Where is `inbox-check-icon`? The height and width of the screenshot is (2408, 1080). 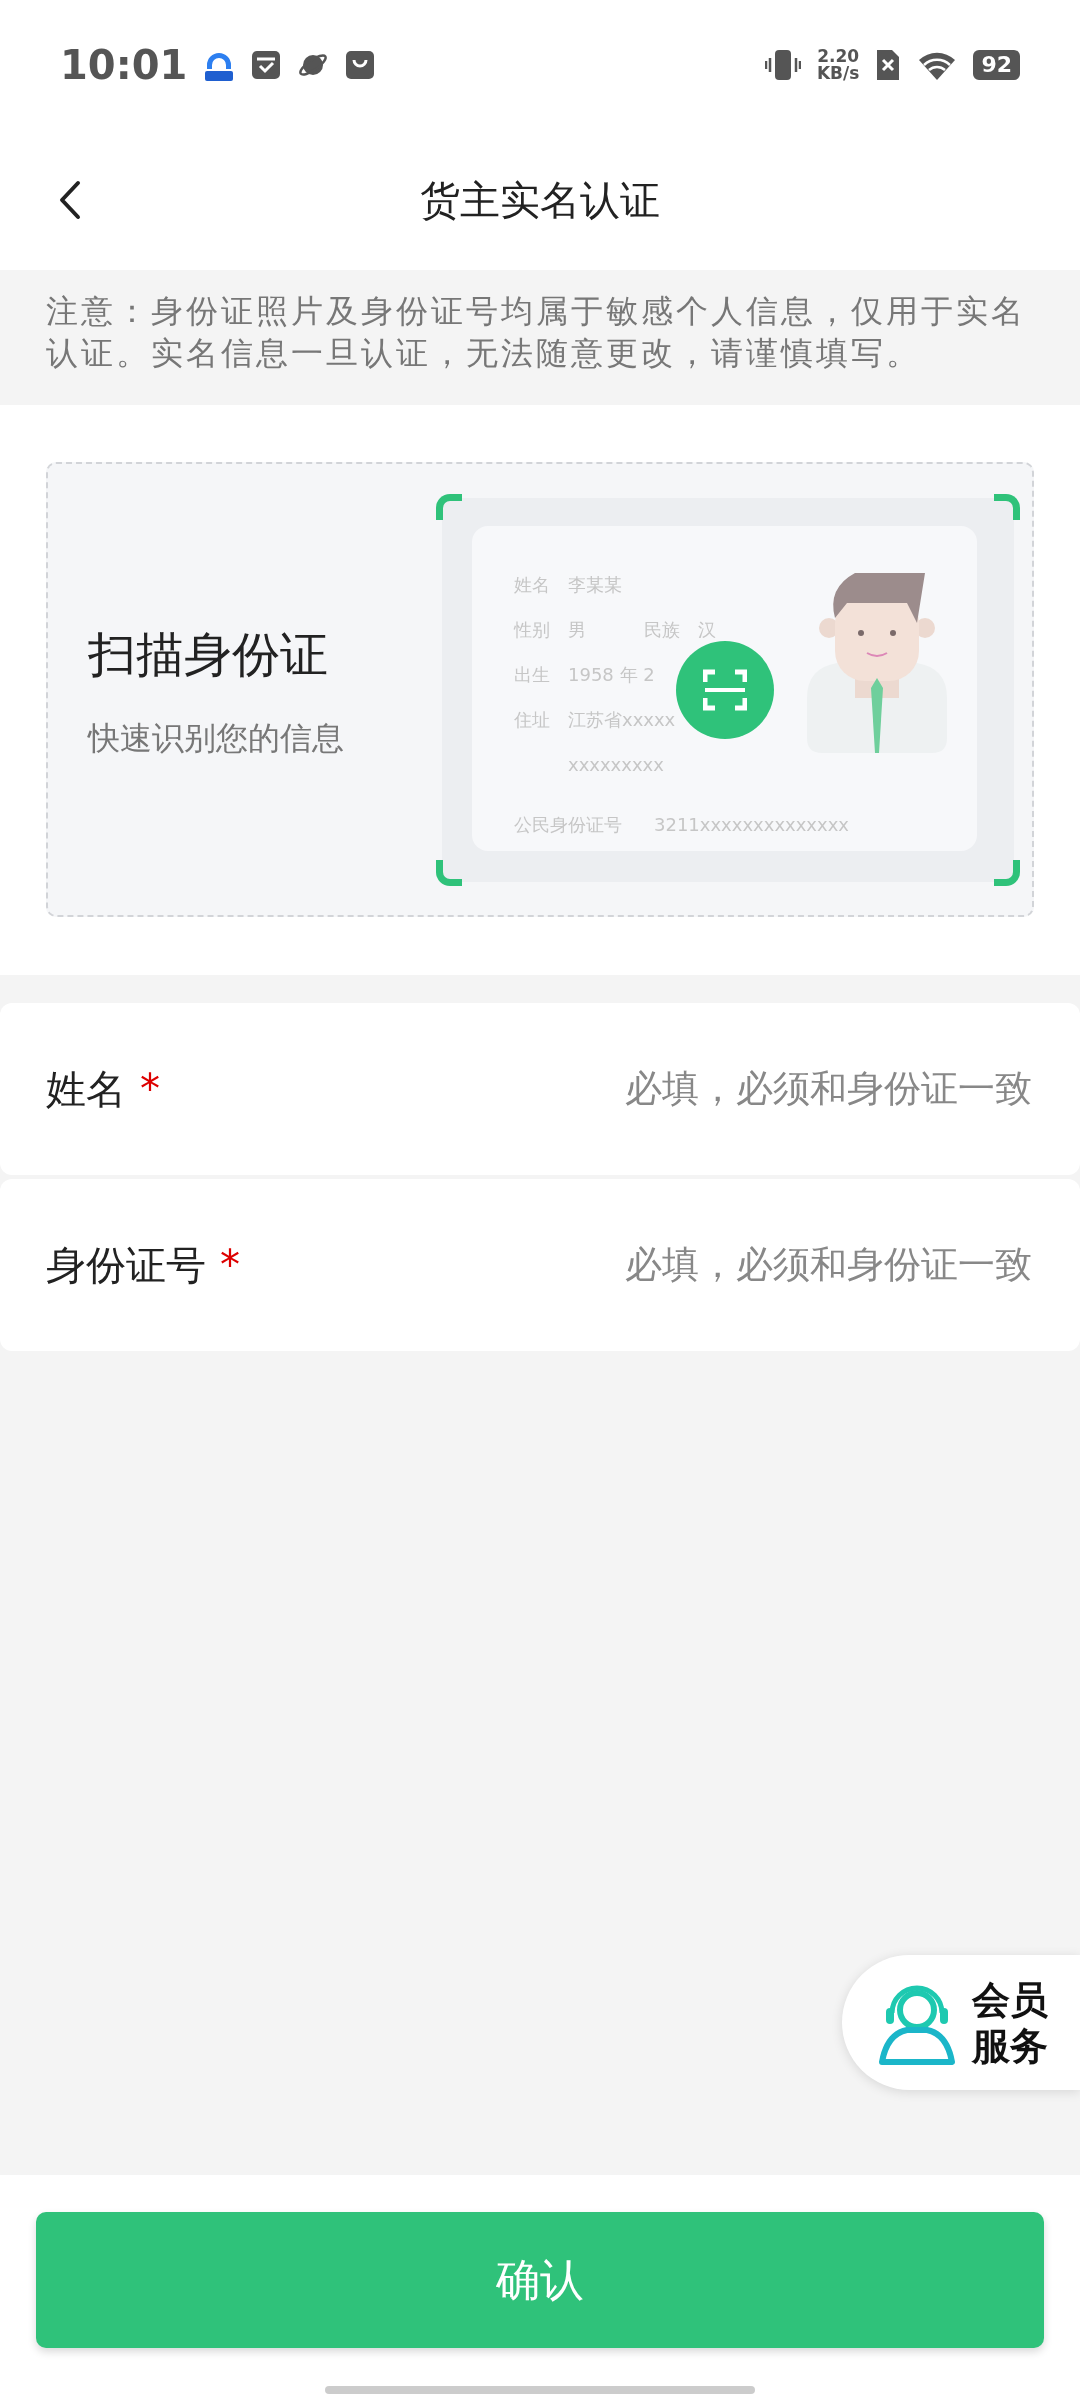 inbox-check-icon is located at coordinates (266, 65).